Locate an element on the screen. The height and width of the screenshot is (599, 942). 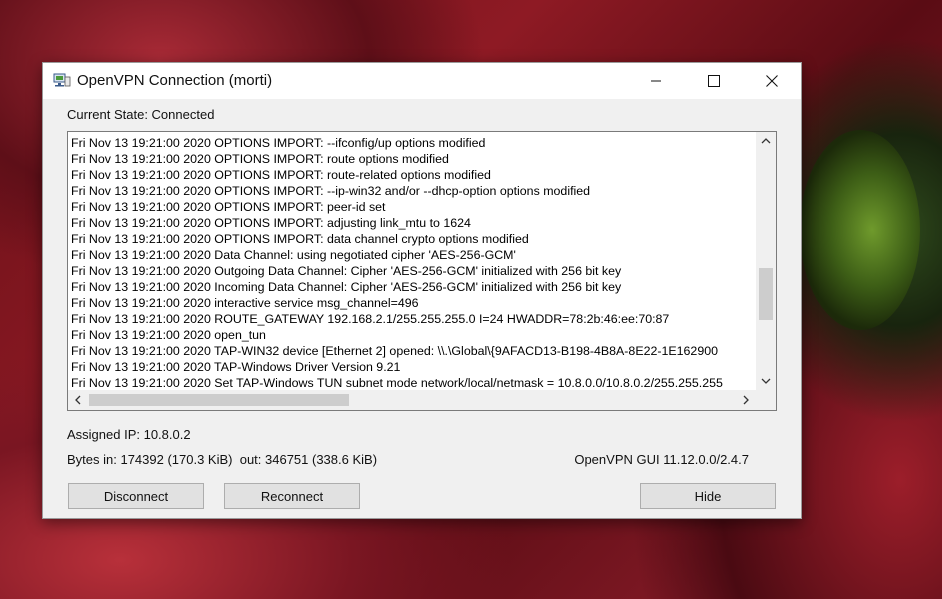
version-label: OpenVPN GUI 11.12.0.0/2.4.7 is located at coordinates (661, 459).